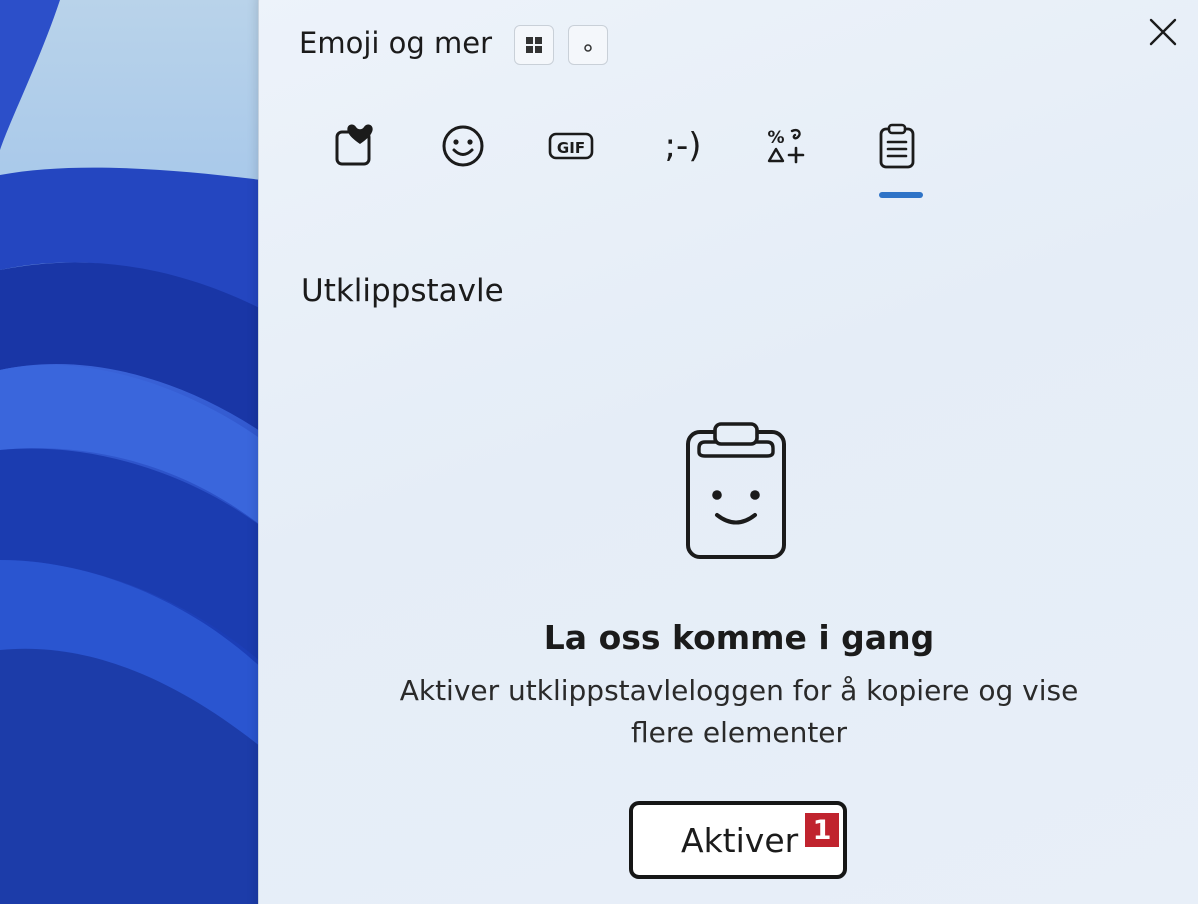 The width and height of the screenshot is (1198, 904). I want to click on close-icon, so click(1163, 32).